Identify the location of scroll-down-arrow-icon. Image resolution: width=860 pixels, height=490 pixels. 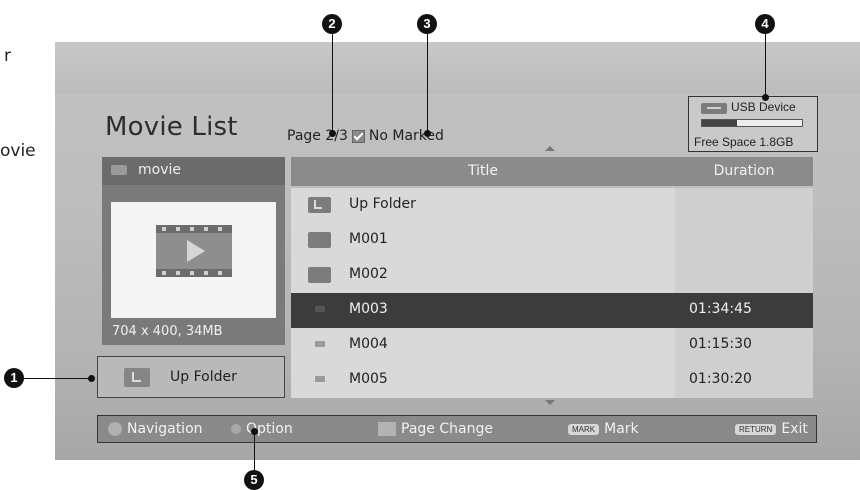
(550, 402).